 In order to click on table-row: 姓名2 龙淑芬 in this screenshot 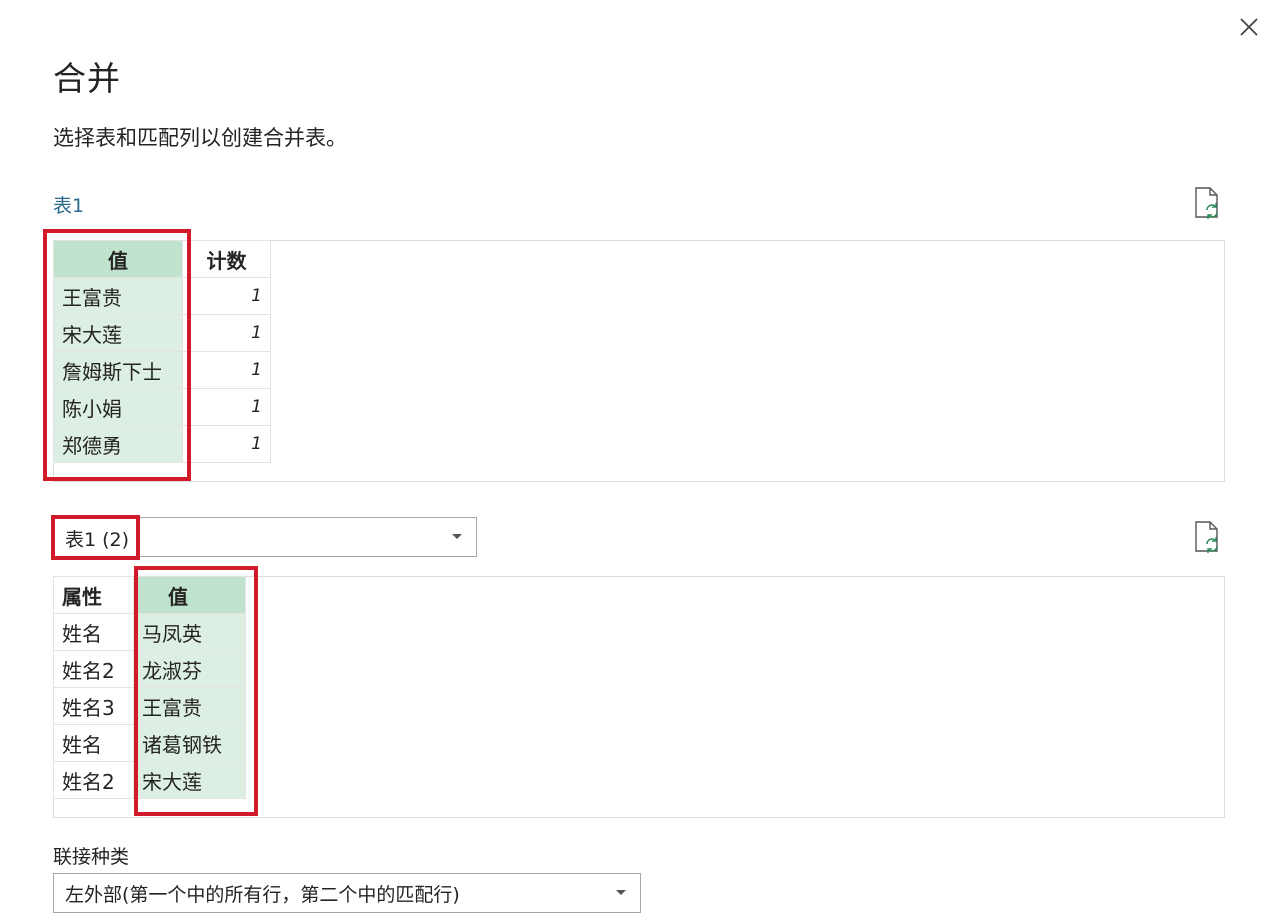, I will do `click(149, 669)`.